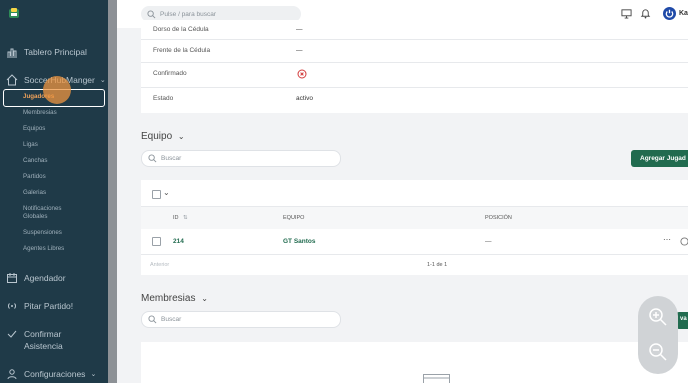 The height and width of the screenshot is (383, 688). Describe the element at coordinates (645, 13) in the screenshot. I see `bell-icon` at that location.